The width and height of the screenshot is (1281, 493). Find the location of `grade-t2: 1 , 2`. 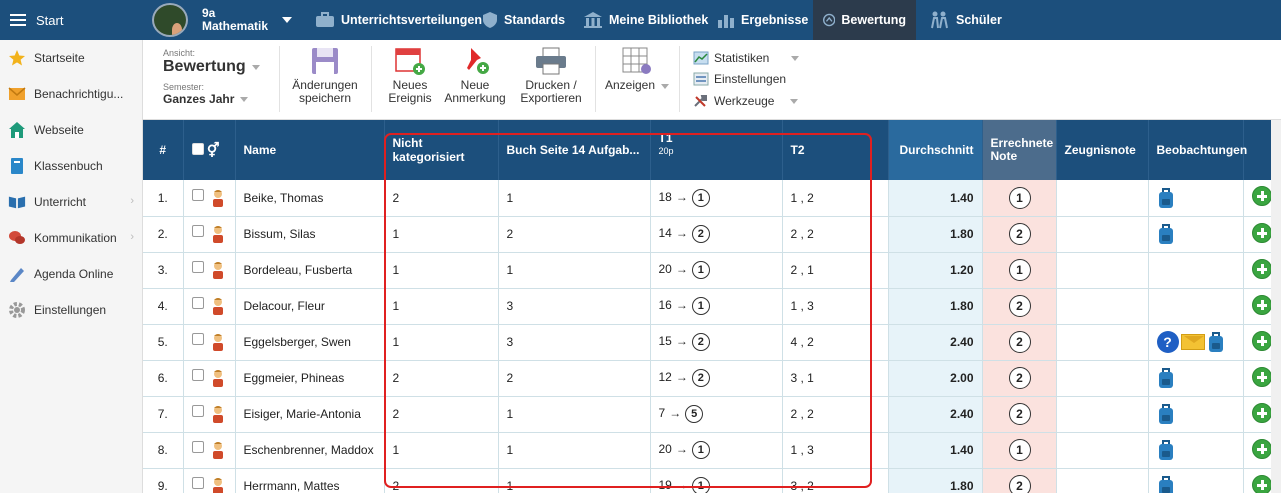

grade-t2: 1 , 2 is located at coordinates (835, 198).